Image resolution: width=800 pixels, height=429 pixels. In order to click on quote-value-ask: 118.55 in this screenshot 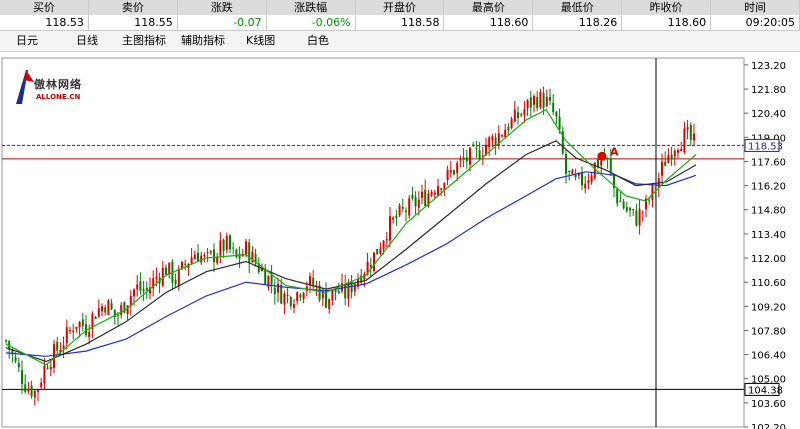, I will do `click(133, 22)`.